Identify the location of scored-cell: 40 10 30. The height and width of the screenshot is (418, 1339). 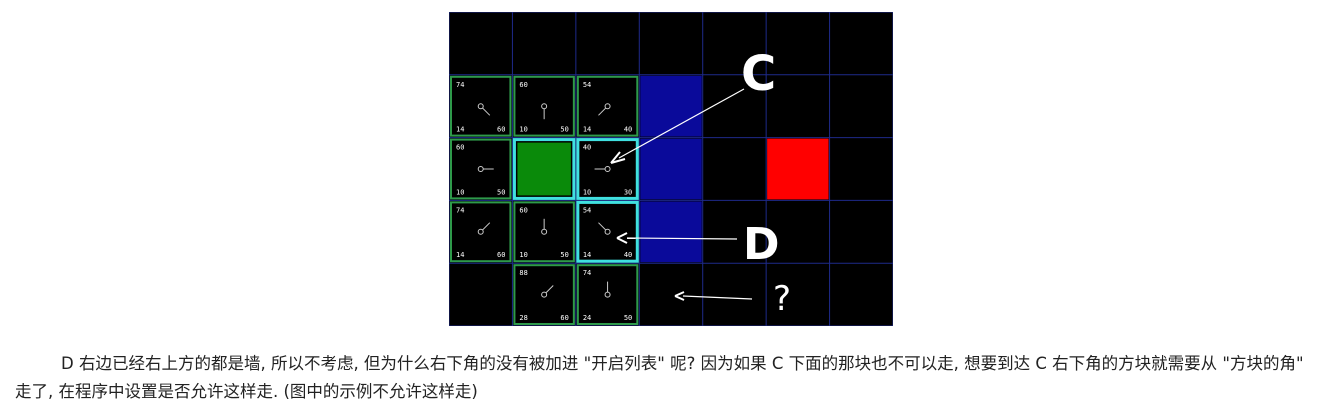
(607, 169).